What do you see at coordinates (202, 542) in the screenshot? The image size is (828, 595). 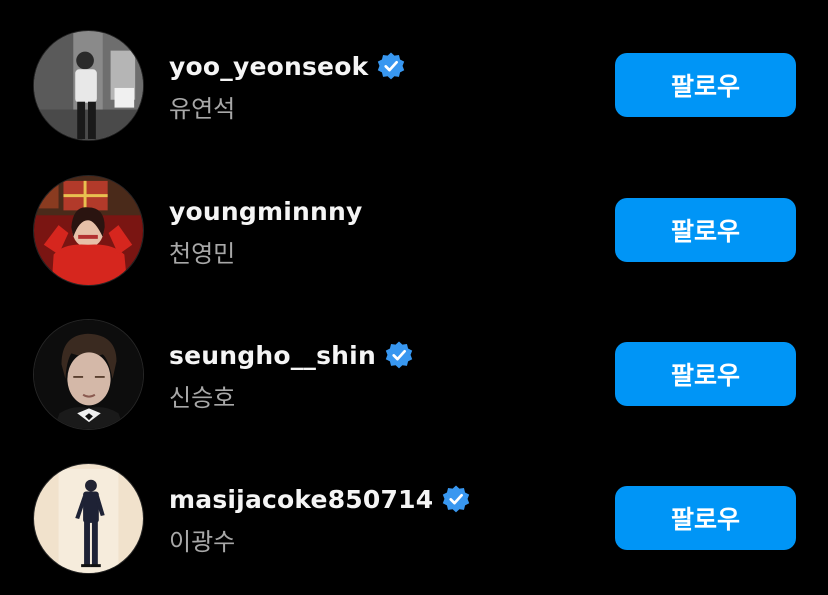 I see `full-name: 이광수` at bounding box center [202, 542].